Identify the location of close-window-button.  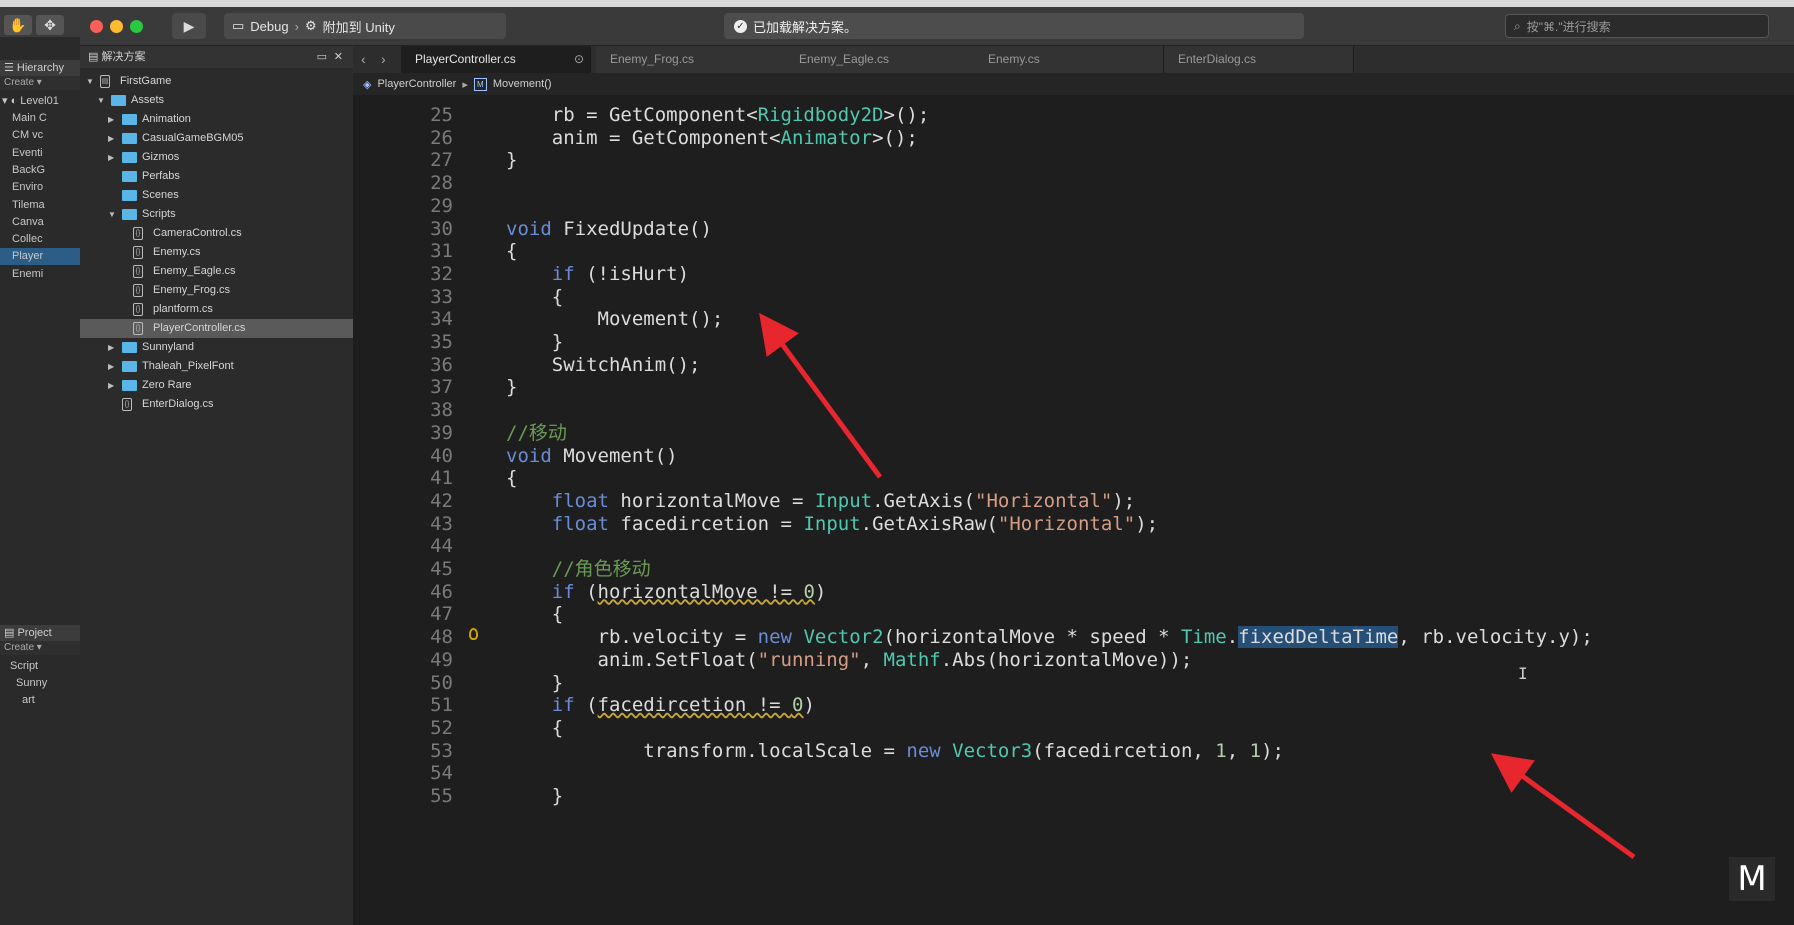
(96, 26).